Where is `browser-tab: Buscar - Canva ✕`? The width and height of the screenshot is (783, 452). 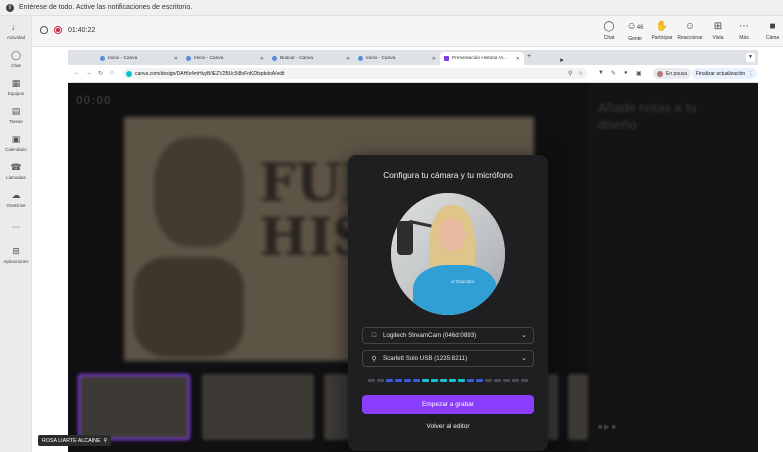
browser-tab: Buscar - Canva ✕ is located at coordinates (311, 58).